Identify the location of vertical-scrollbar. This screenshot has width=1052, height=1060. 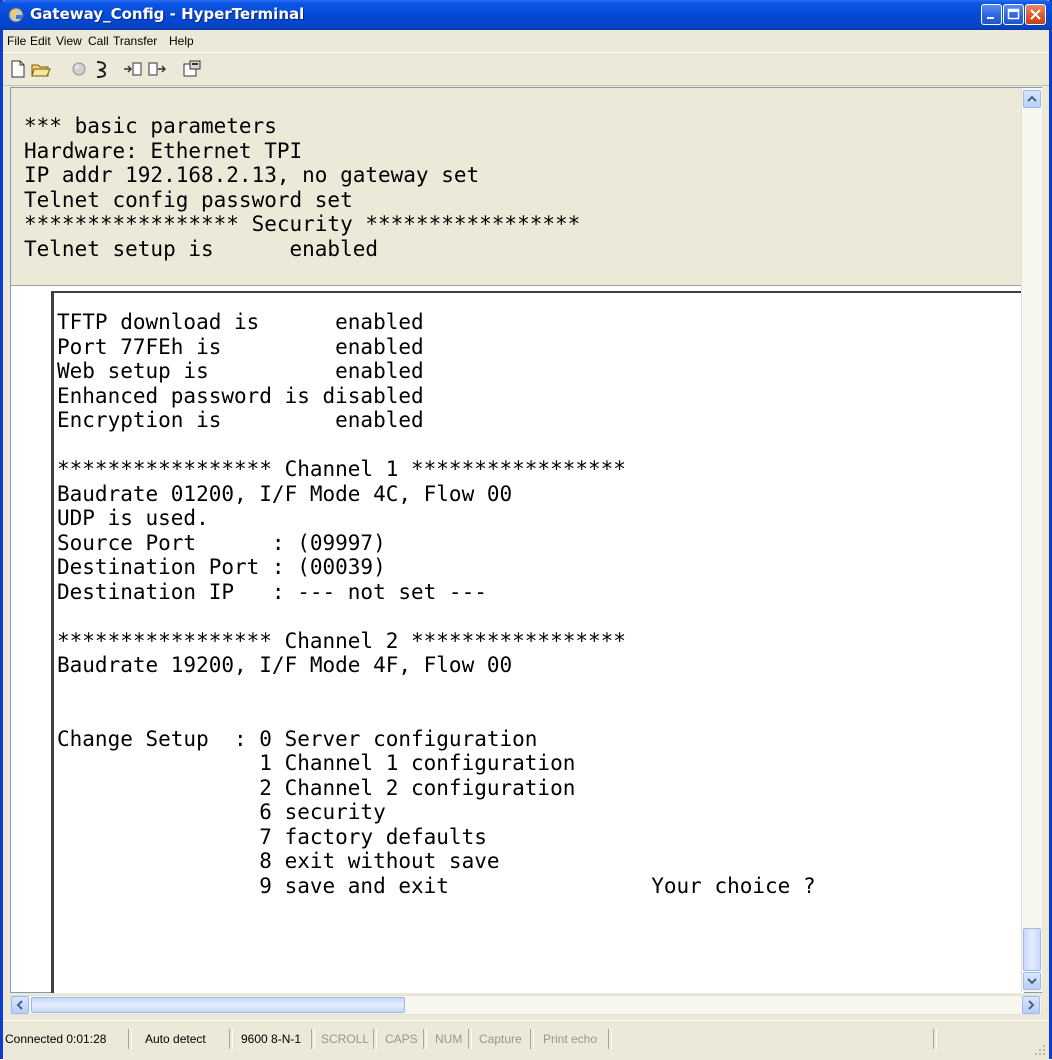
(1031, 540).